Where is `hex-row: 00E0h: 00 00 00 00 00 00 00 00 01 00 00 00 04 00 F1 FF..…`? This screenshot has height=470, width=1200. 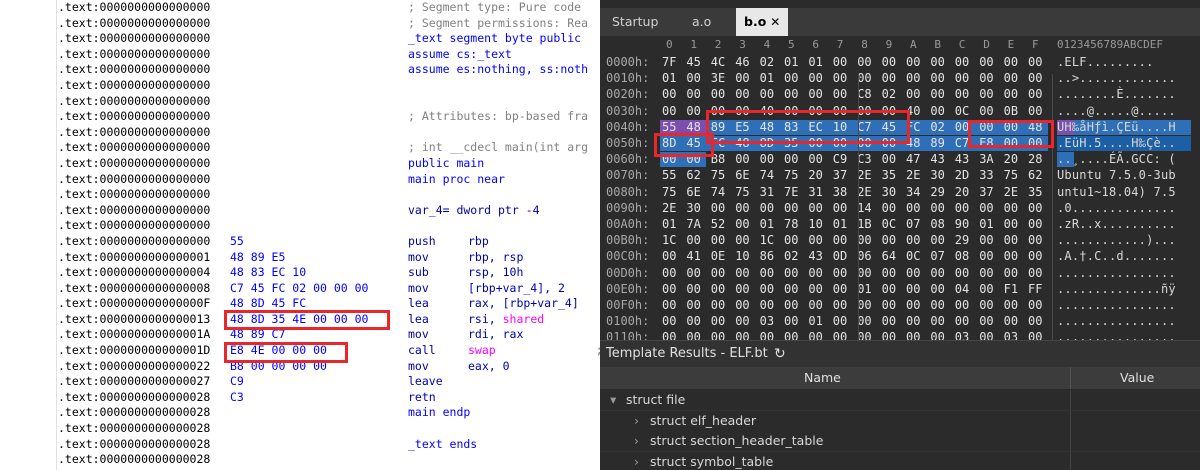
hex-row: 00E0h: 00 00 00 00 00 00 00 00 01 00 00 00 04 00 F1 FF..… is located at coordinates (900, 289).